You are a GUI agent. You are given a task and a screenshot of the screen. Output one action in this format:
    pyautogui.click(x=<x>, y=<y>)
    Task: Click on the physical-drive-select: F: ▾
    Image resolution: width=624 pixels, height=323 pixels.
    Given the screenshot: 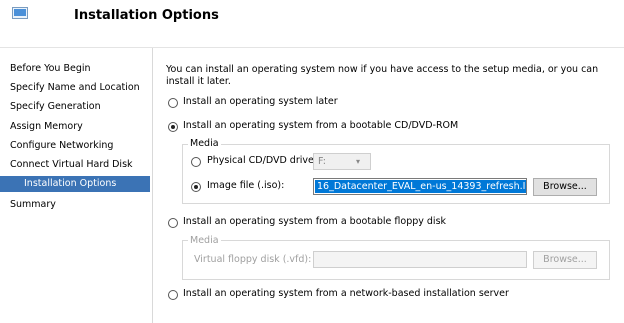 What is the action you would take?
    pyautogui.click(x=342, y=161)
    